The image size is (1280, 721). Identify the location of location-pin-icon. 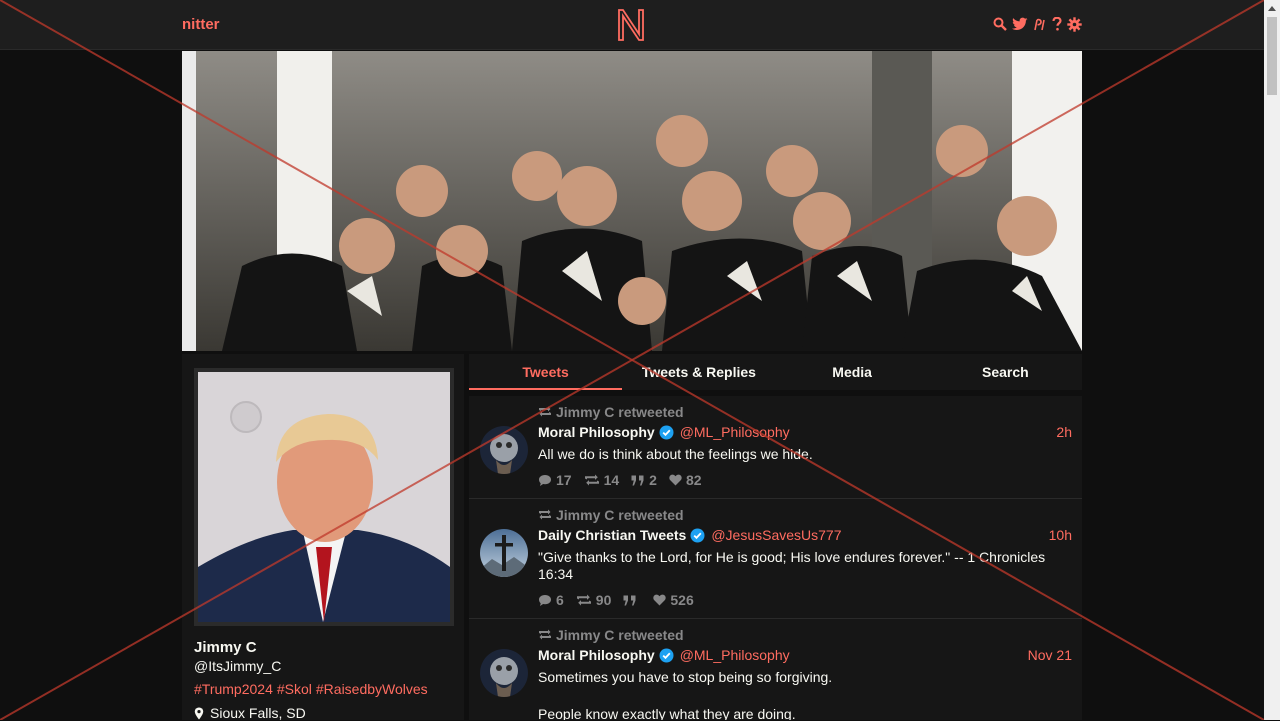
(199, 713).